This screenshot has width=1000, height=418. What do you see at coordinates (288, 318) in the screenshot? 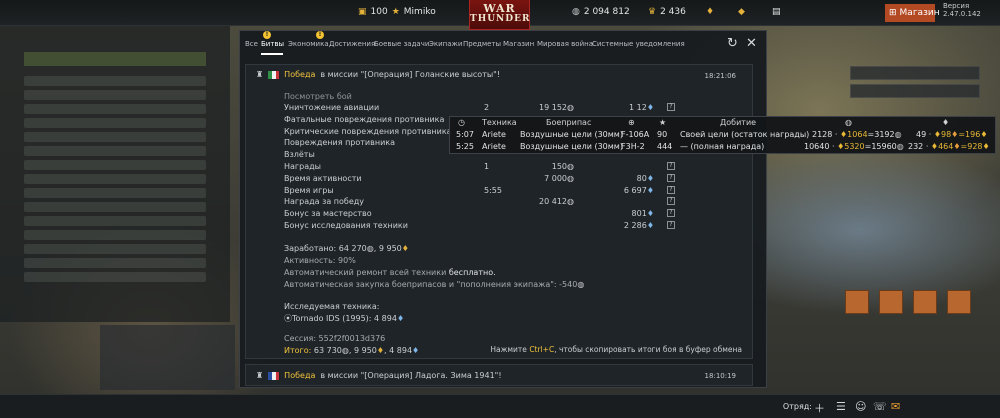
I see `research-target-icon: ⦿` at bounding box center [288, 318].